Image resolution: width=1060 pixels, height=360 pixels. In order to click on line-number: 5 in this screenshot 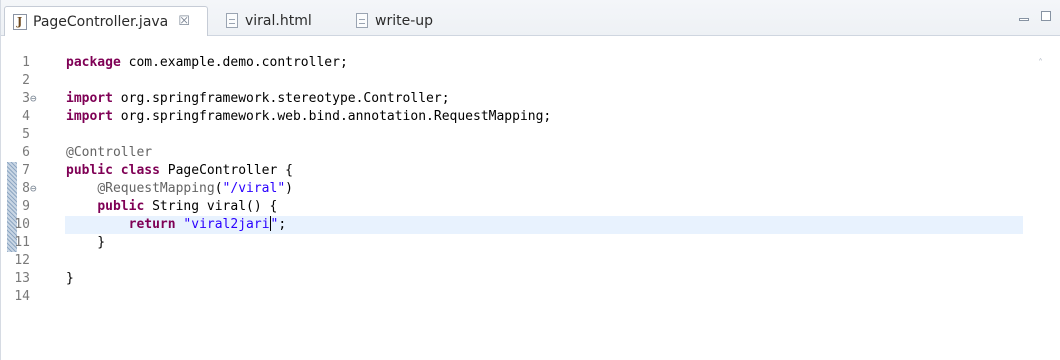, I will do `click(26, 134)`.